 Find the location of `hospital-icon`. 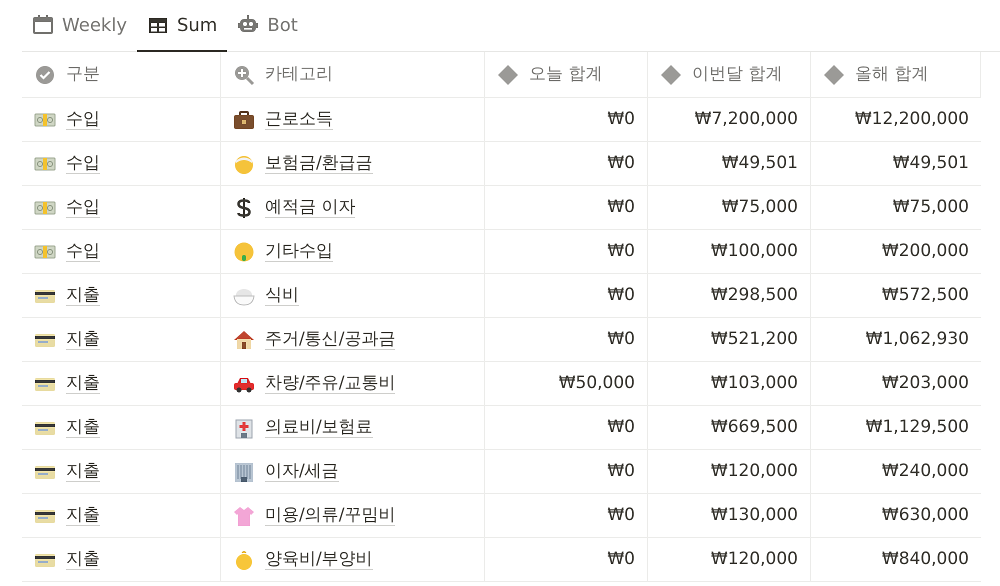

hospital-icon is located at coordinates (244, 427).